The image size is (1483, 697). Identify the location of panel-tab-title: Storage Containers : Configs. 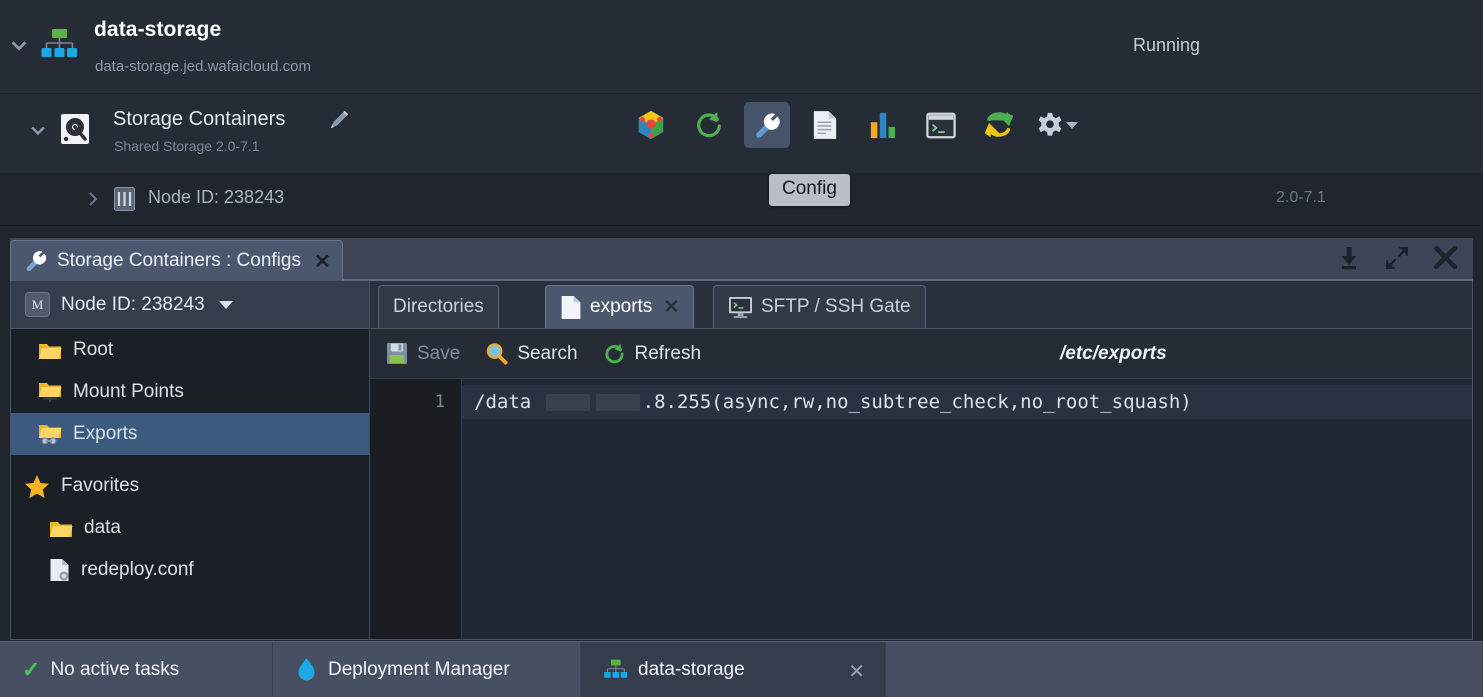
(179, 260).